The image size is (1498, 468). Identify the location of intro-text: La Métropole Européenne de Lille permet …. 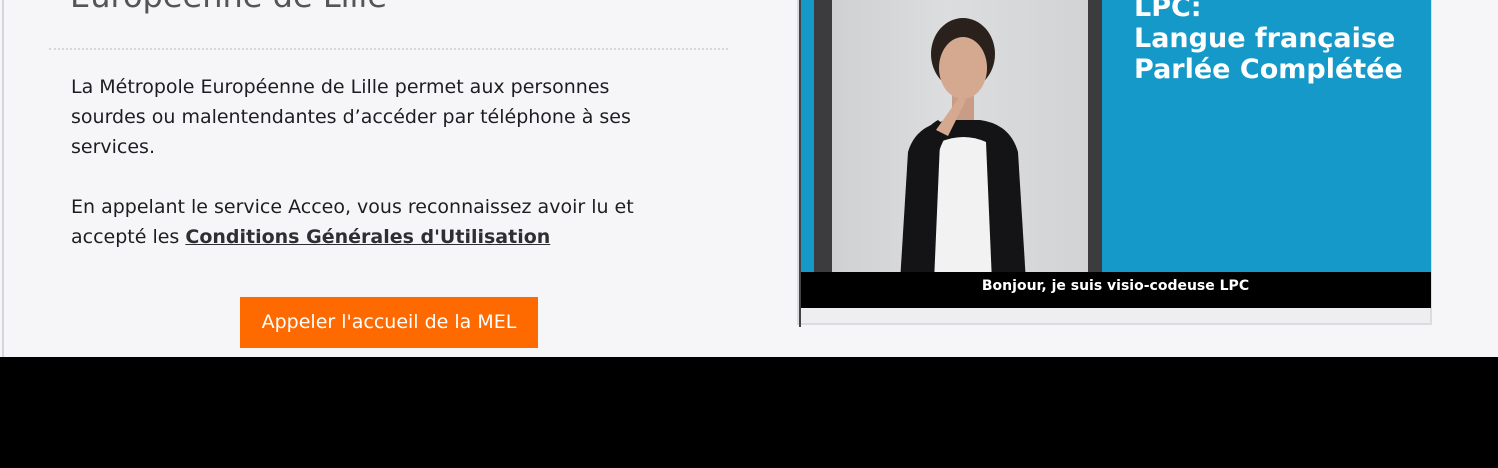
(351, 117).